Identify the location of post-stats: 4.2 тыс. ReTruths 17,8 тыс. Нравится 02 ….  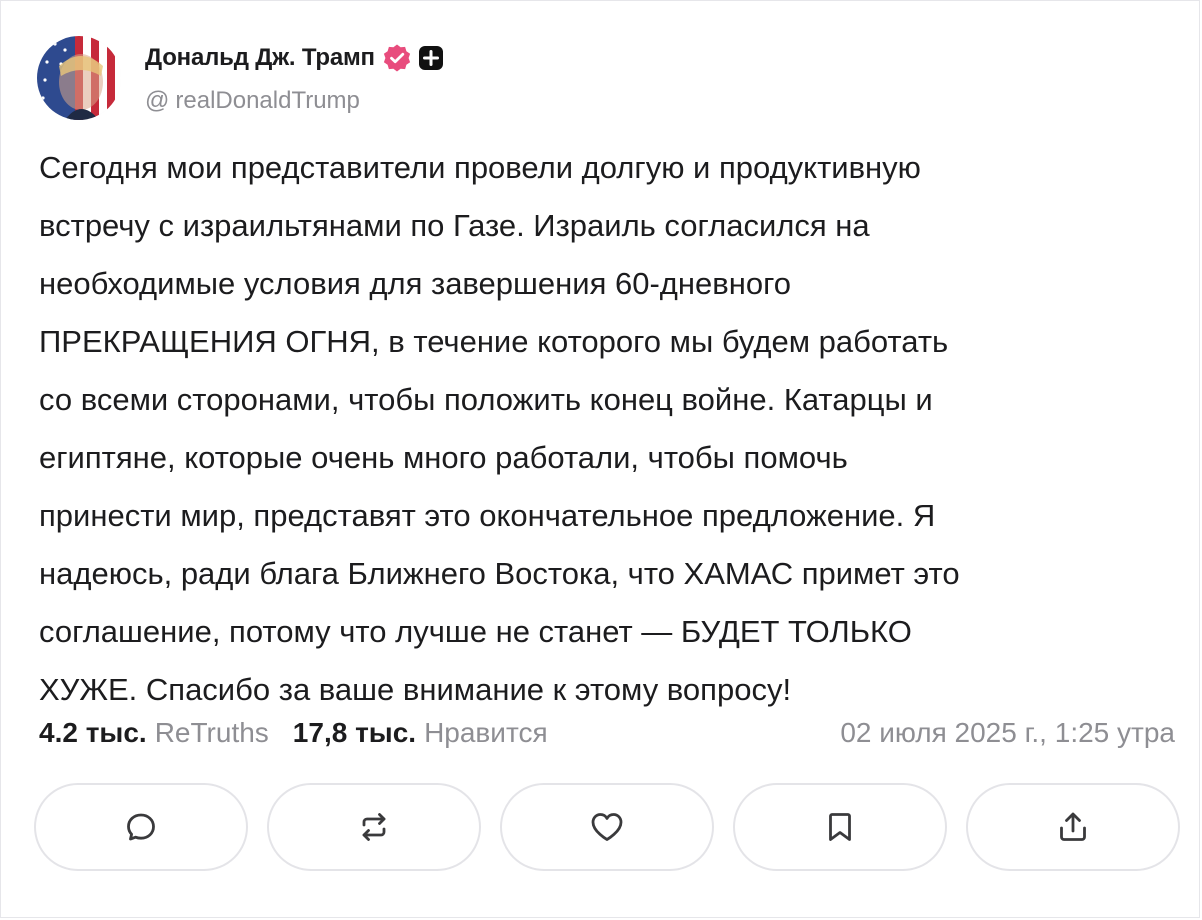
(607, 733).